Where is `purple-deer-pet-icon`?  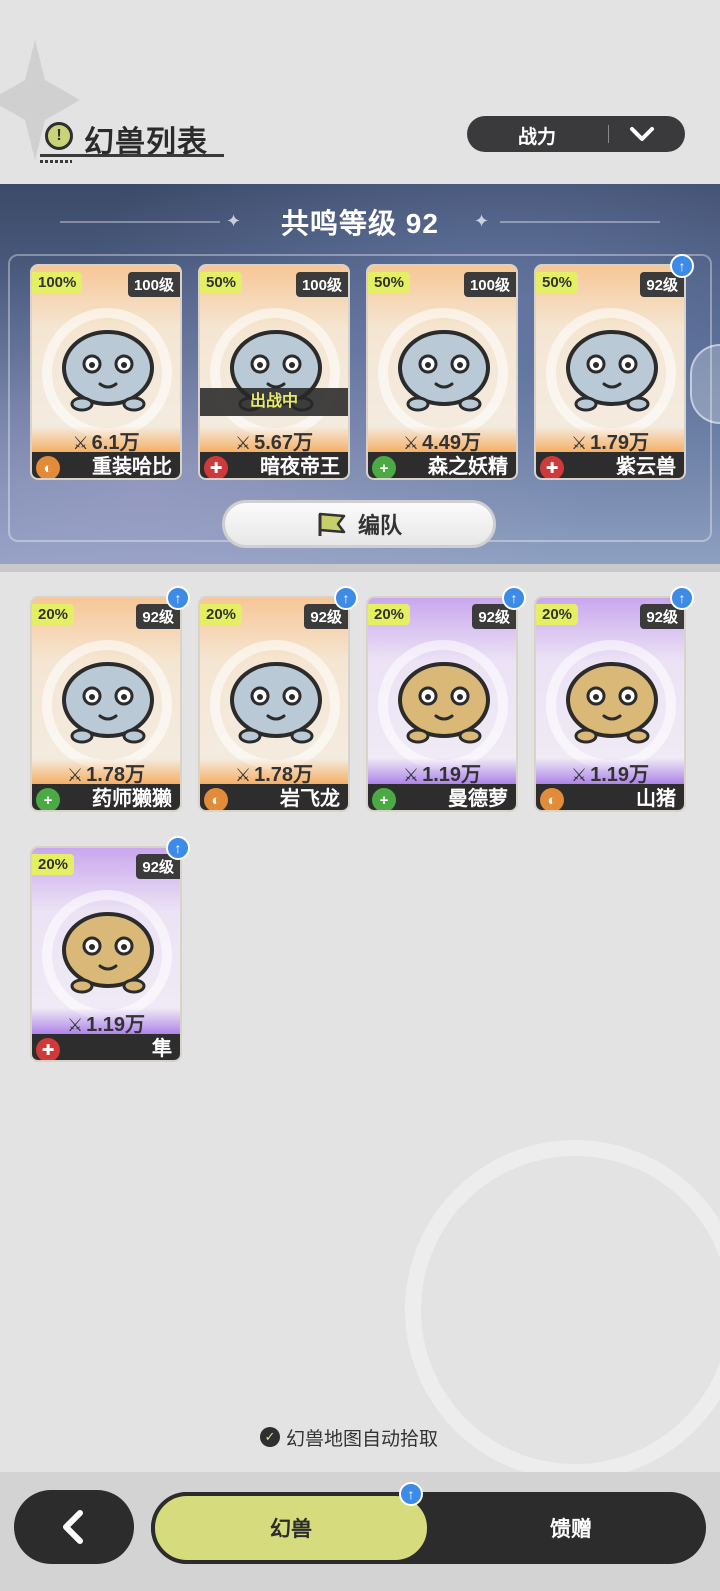 purple-deer-pet-icon is located at coordinates (612, 371).